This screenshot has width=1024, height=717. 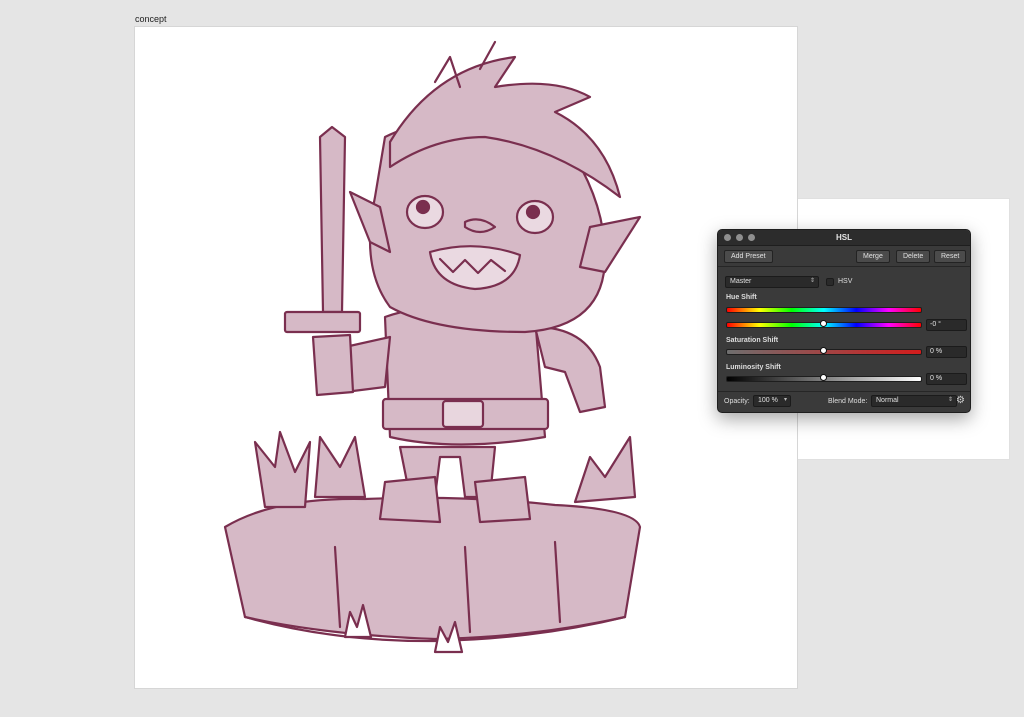 What do you see at coordinates (824, 310) in the screenshot?
I see `hue-reference-spectrum` at bounding box center [824, 310].